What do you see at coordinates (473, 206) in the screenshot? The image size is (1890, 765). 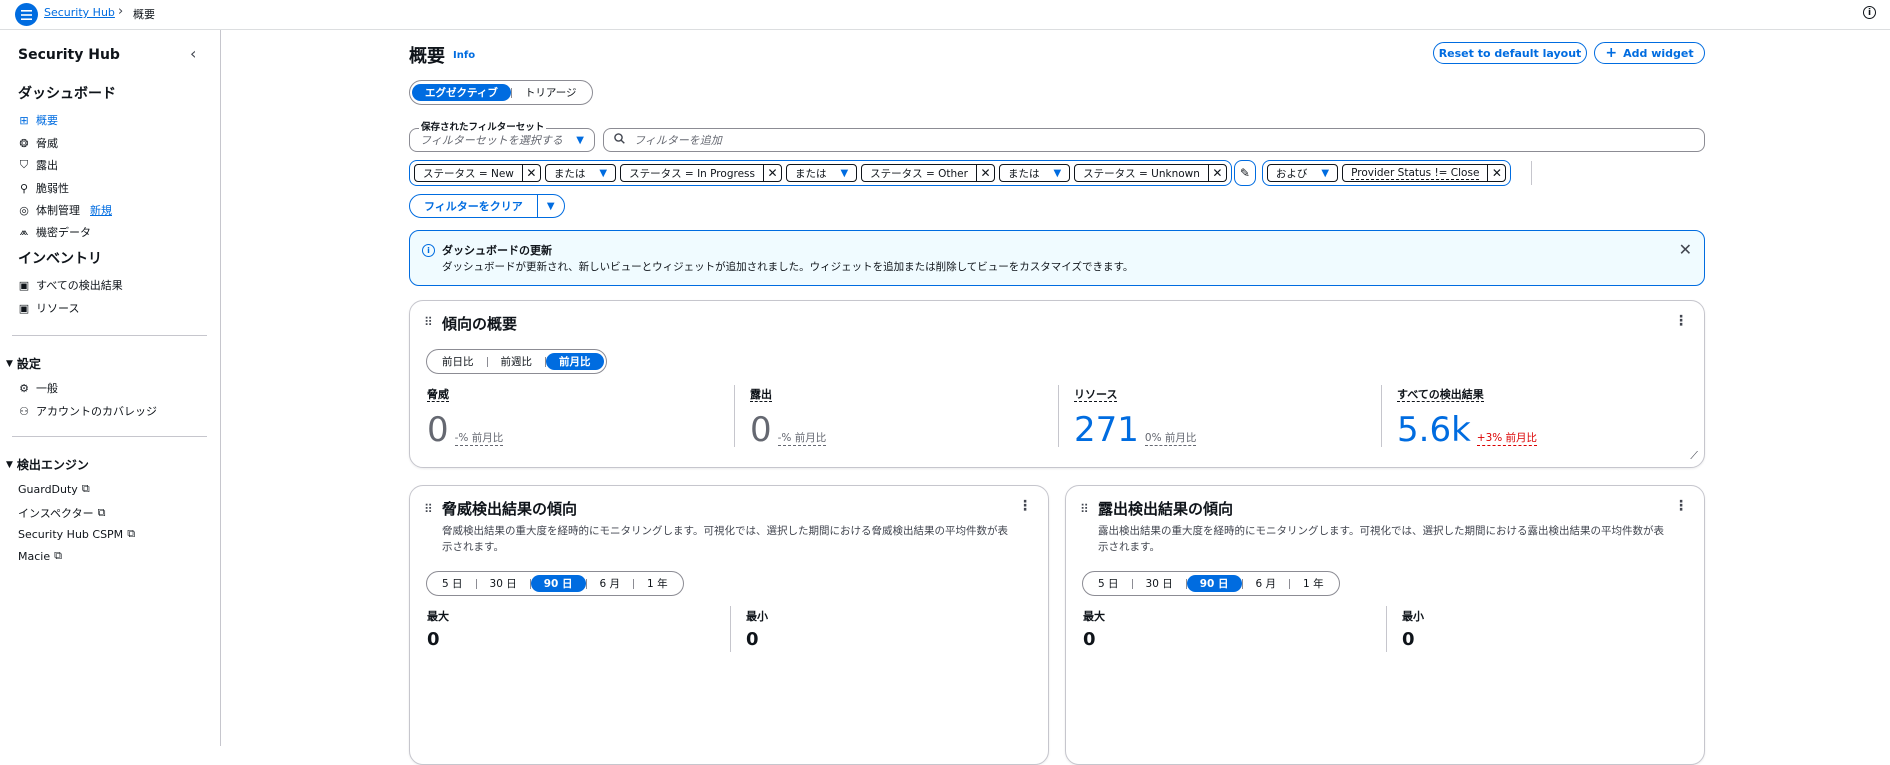 I see `clear-filters-label: フィルターをクリア` at bounding box center [473, 206].